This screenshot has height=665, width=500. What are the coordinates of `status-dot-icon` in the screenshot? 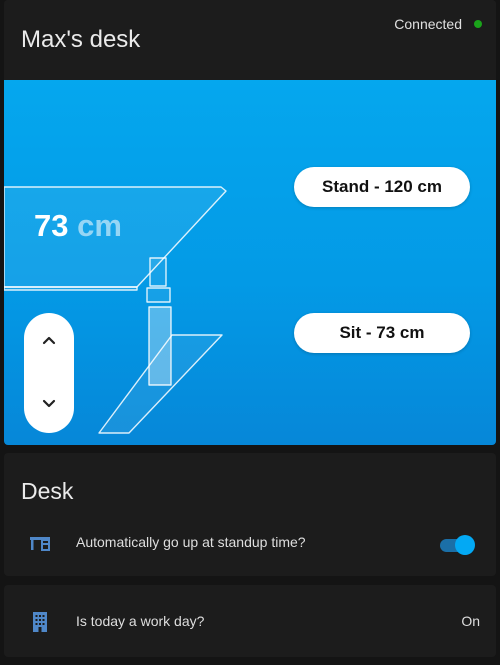 It's located at (478, 24).